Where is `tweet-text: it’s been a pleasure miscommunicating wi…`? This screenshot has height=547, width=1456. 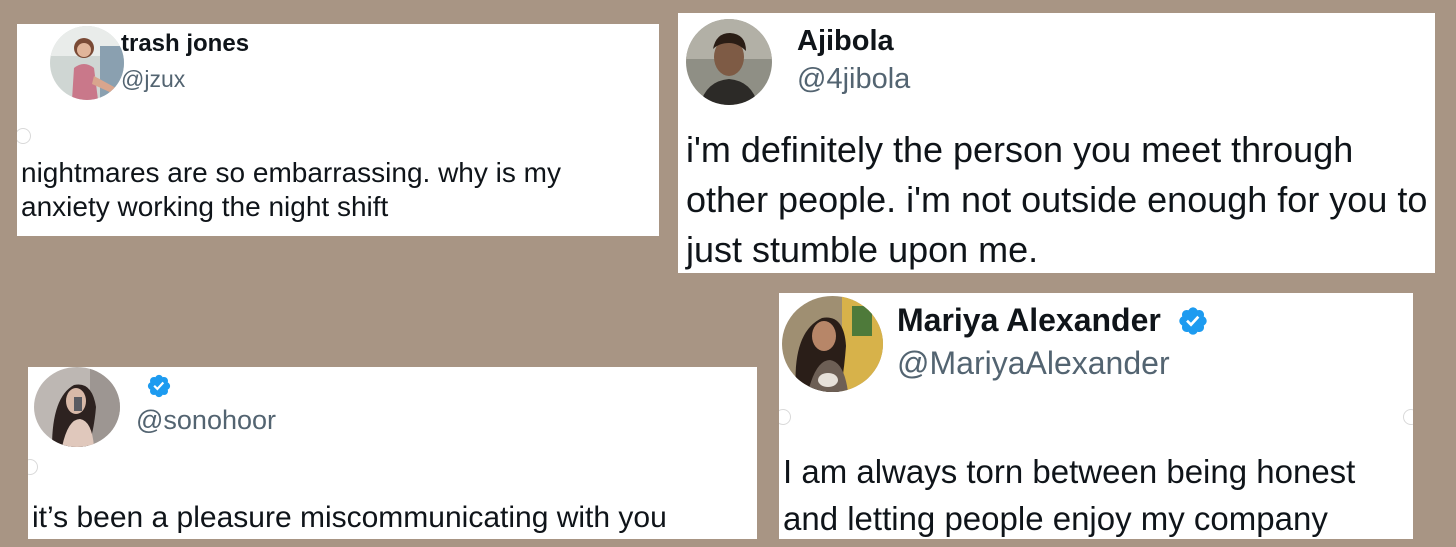
tweet-text: it’s been a pleasure miscommunicating wi… is located at coordinates (349, 517).